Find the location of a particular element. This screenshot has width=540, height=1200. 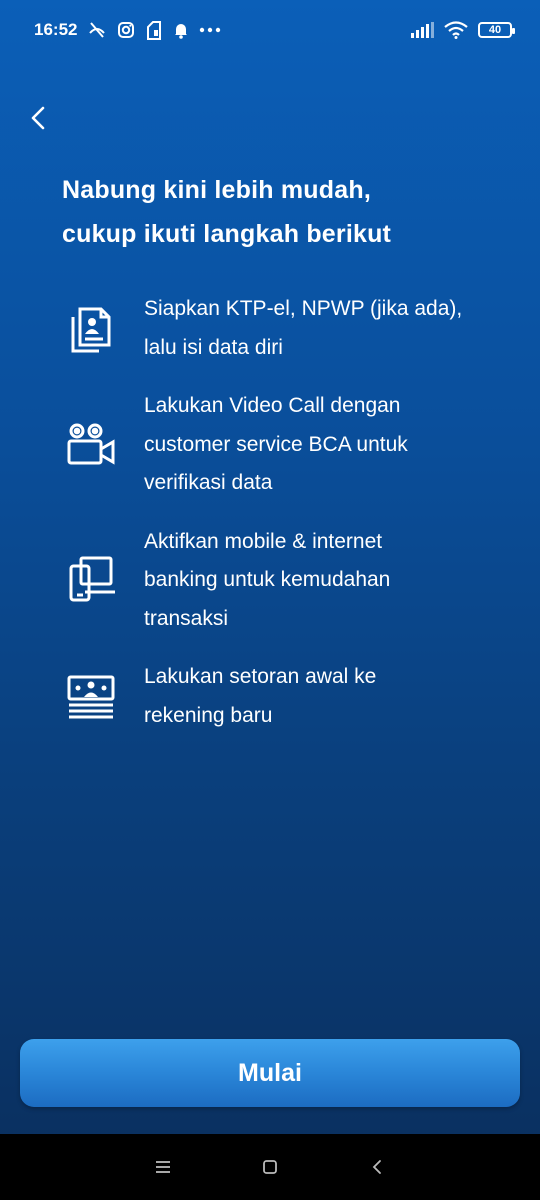

notification-bell-icon is located at coordinates (181, 30).